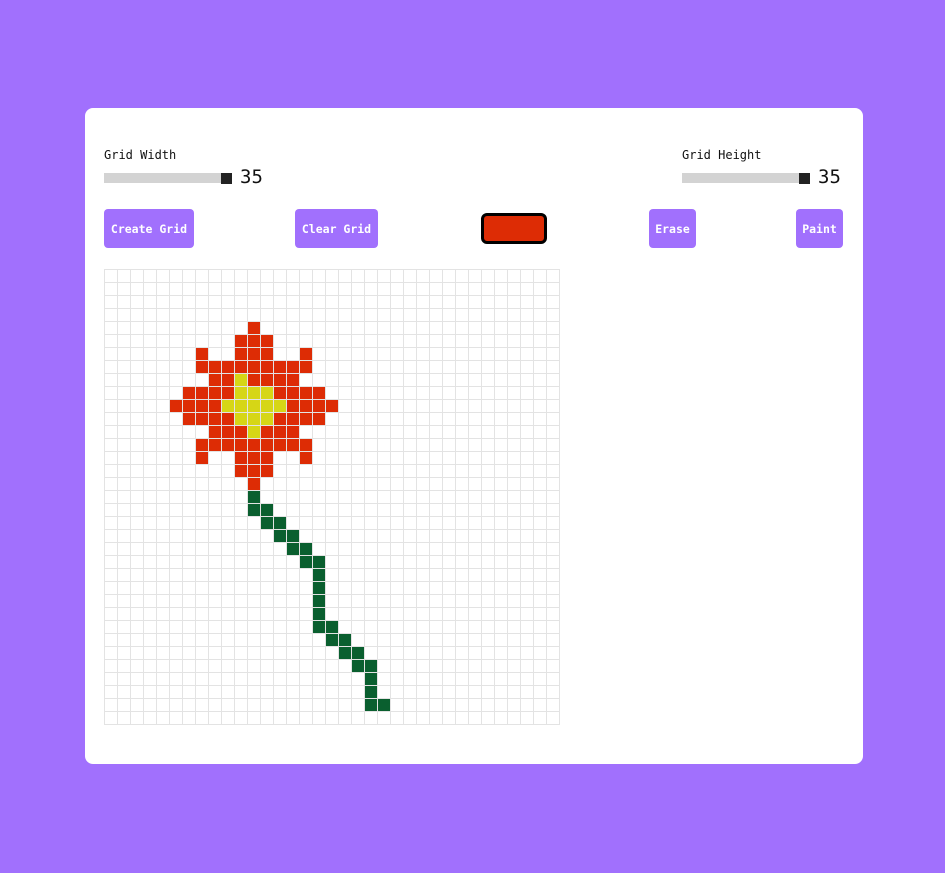 The image size is (945, 873). Describe the element at coordinates (226, 178) in the screenshot. I see `grid-width-slider-thumb` at that location.